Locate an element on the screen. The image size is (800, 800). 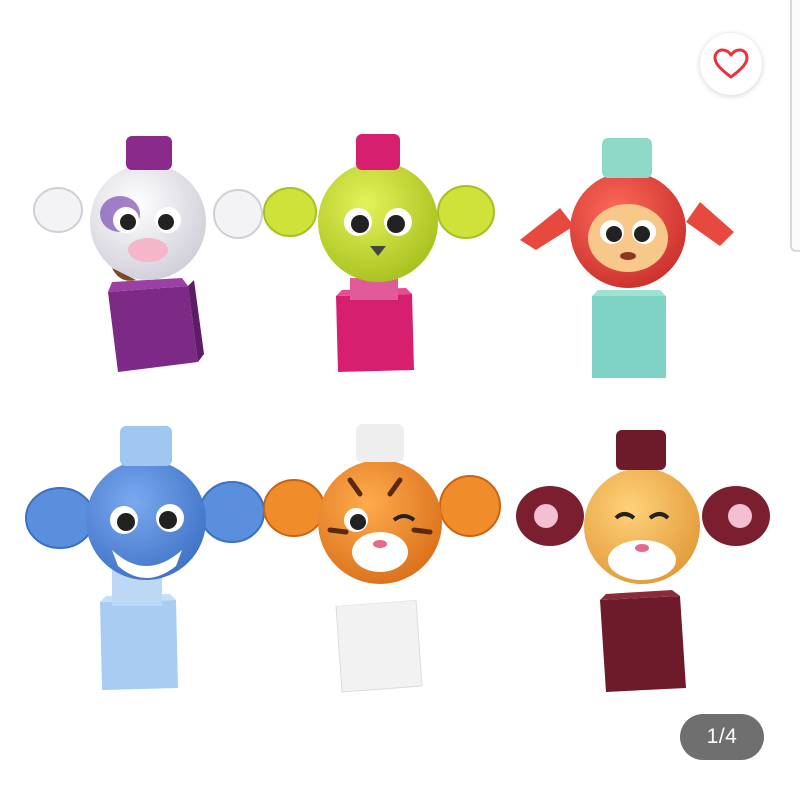
heart-outline-icon is located at coordinates (731, 63).